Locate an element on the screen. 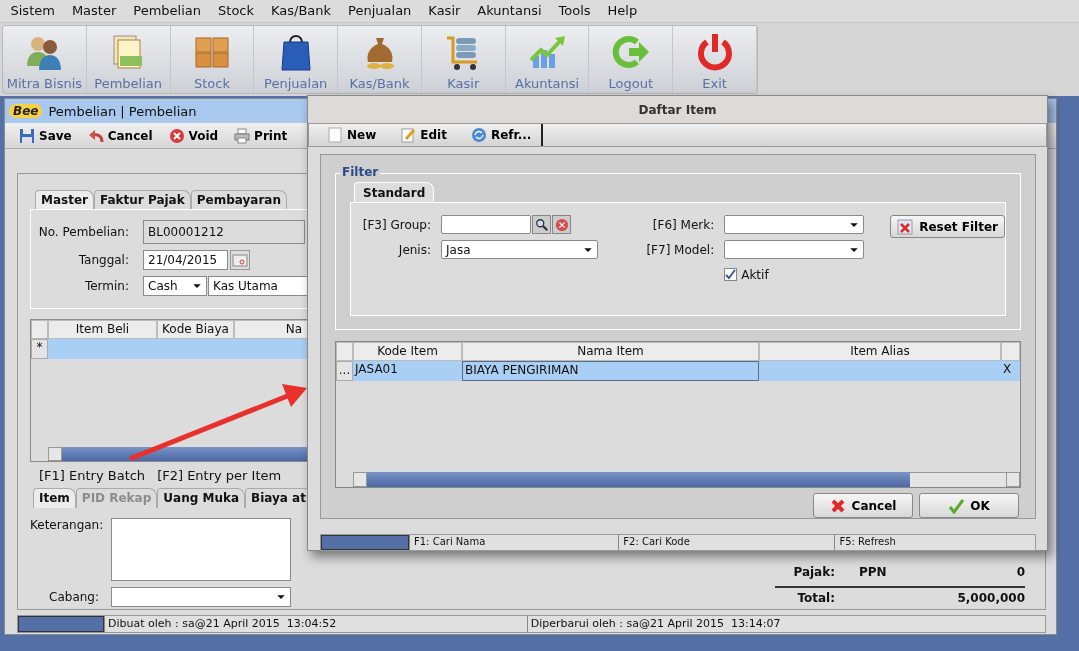 This screenshot has height=651, width=1079. column-header: Nama Item is located at coordinates (610, 351).